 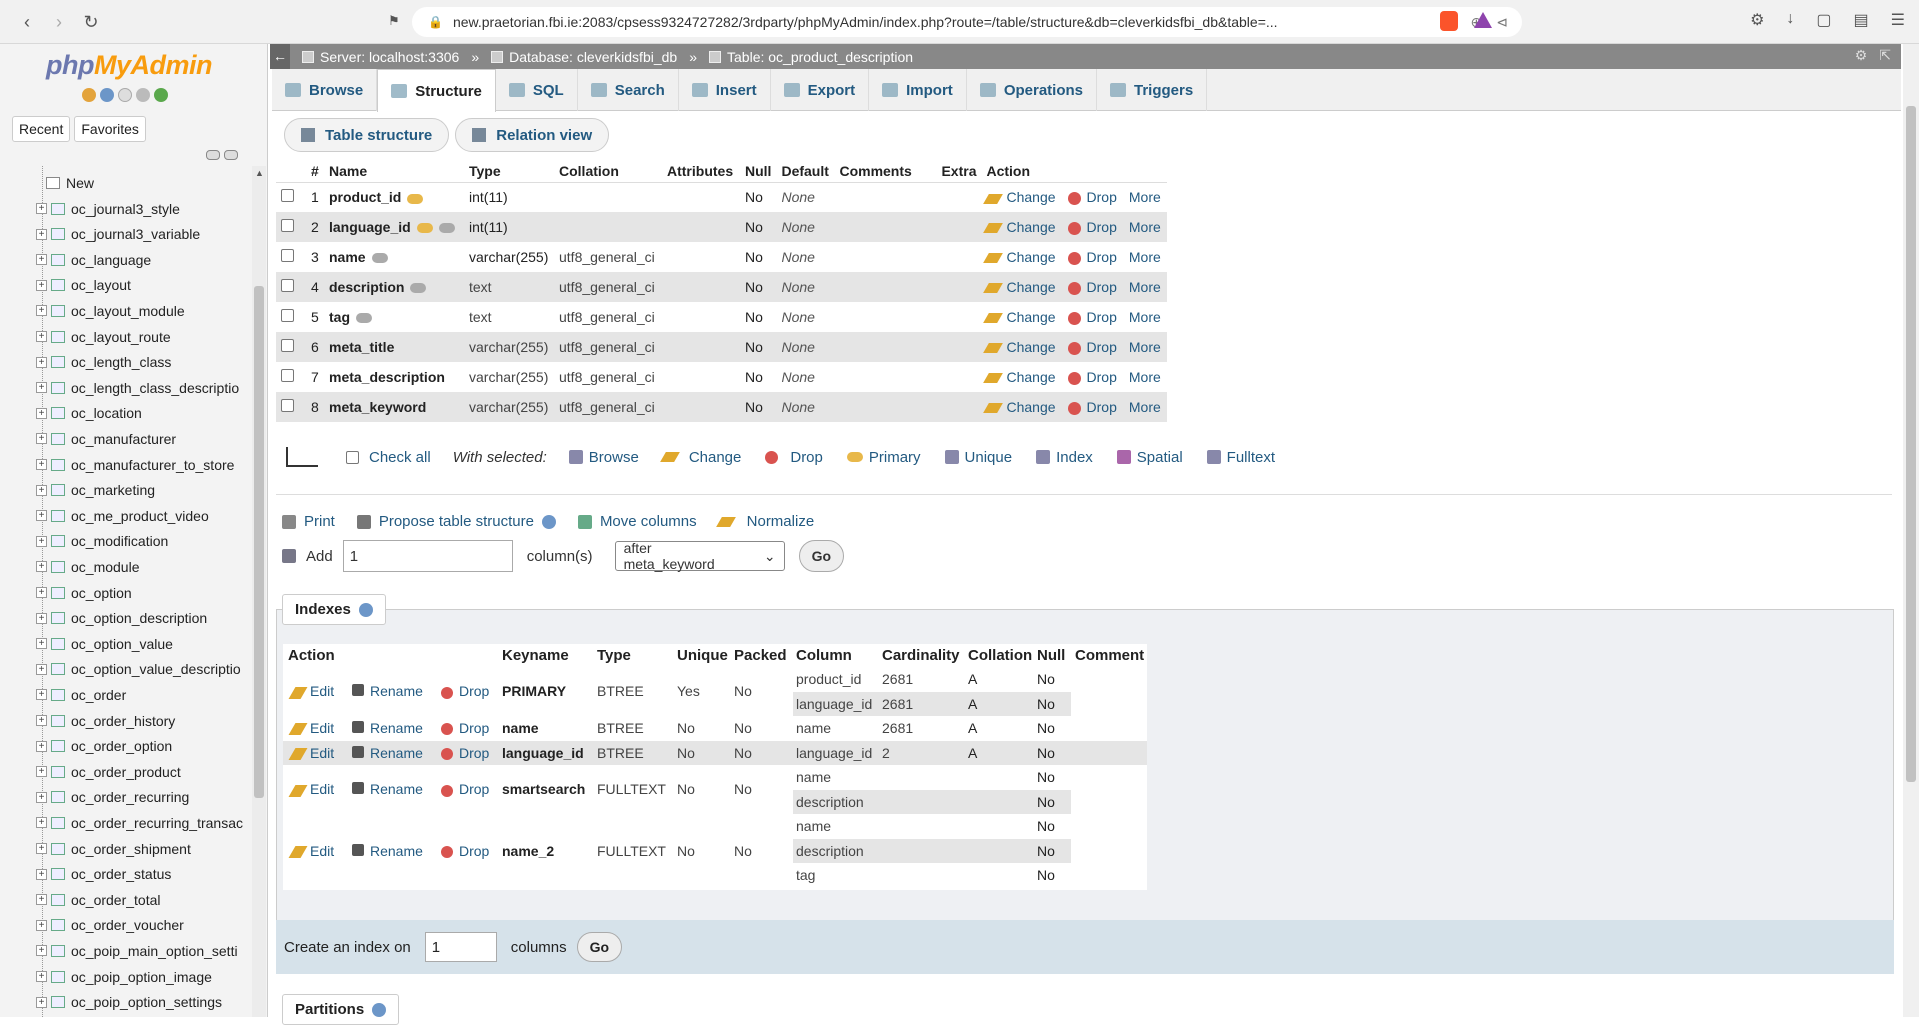 What do you see at coordinates (532, 135) in the screenshot?
I see `relation-view-tab: Relation view` at bounding box center [532, 135].